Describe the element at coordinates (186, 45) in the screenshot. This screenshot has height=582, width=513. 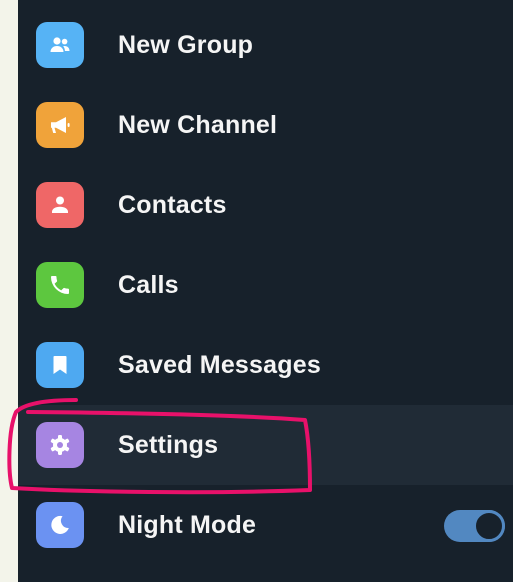
I see `menu-item-label: New Group` at that location.